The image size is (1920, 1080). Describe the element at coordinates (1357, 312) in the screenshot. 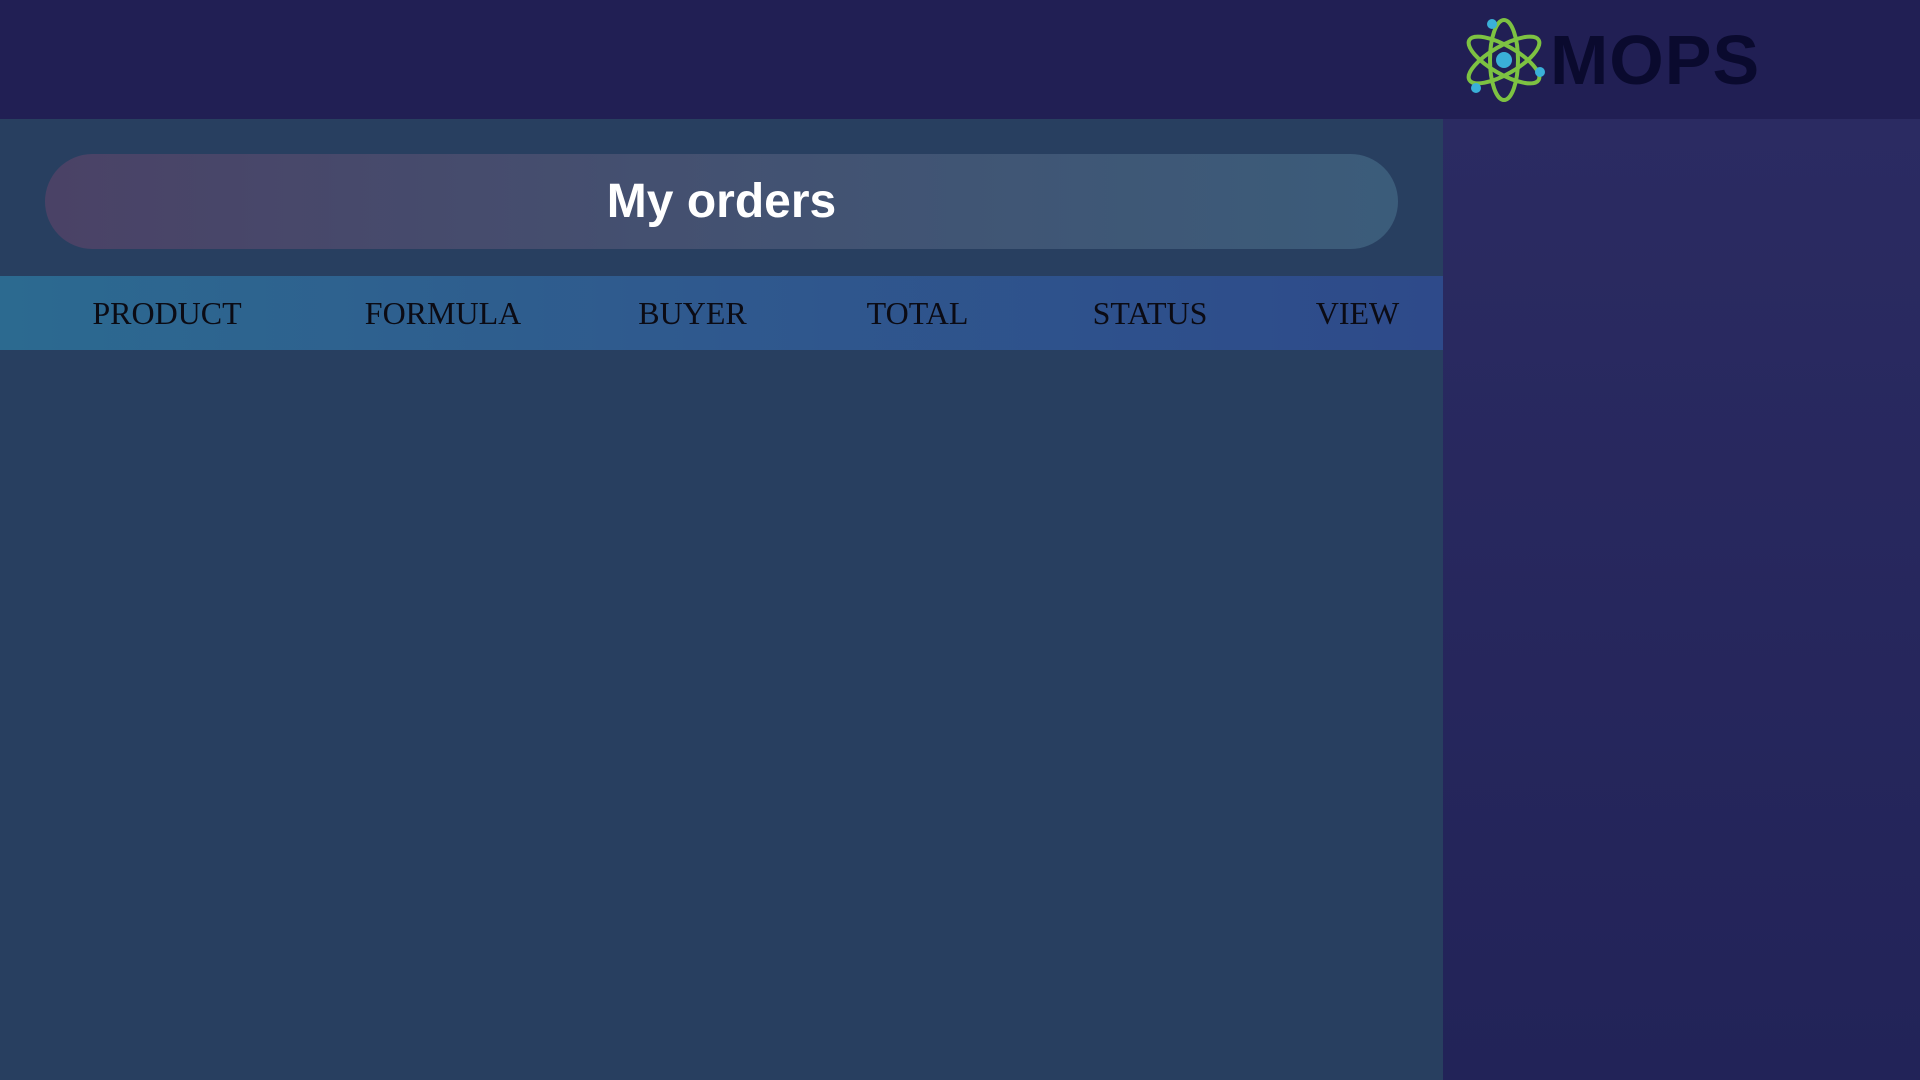

I see `column-header-view: VIEW` at that location.